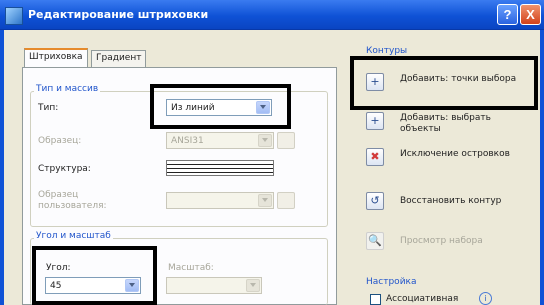 The image size is (544, 305). Describe the element at coordinates (451, 88) in the screenshot. I see `add-pick-points-button: + Добавить: точки выбора` at that location.